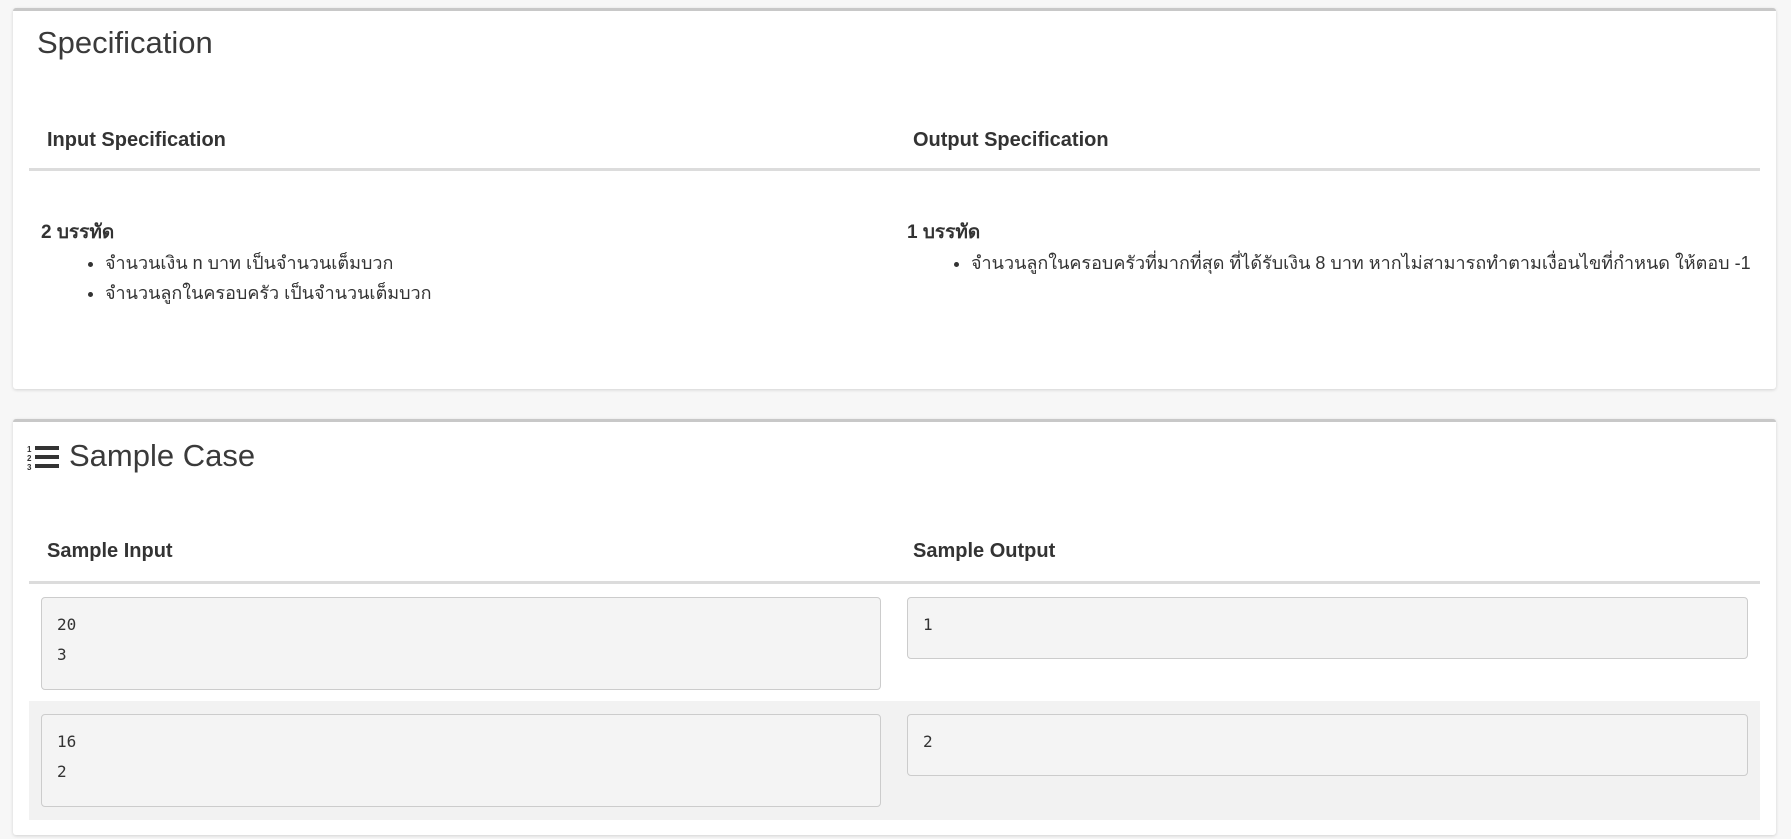 This screenshot has width=1791, height=839. Describe the element at coordinates (944, 232) in the screenshot. I see `output-line-count: 1 บรรทัด` at that location.